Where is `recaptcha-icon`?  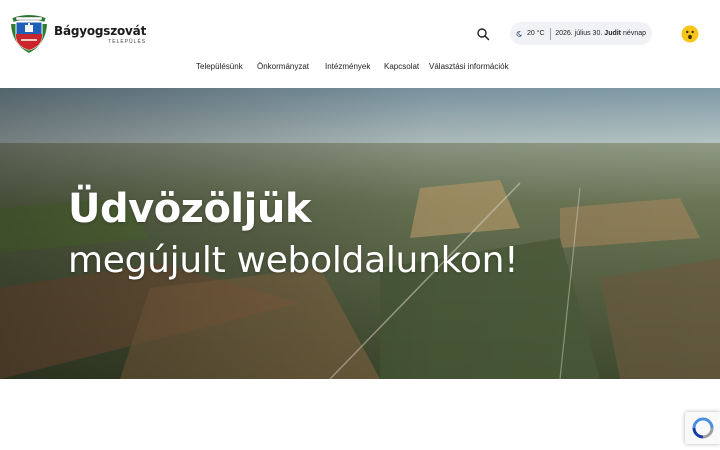
recaptcha-icon is located at coordinates (702, 428).